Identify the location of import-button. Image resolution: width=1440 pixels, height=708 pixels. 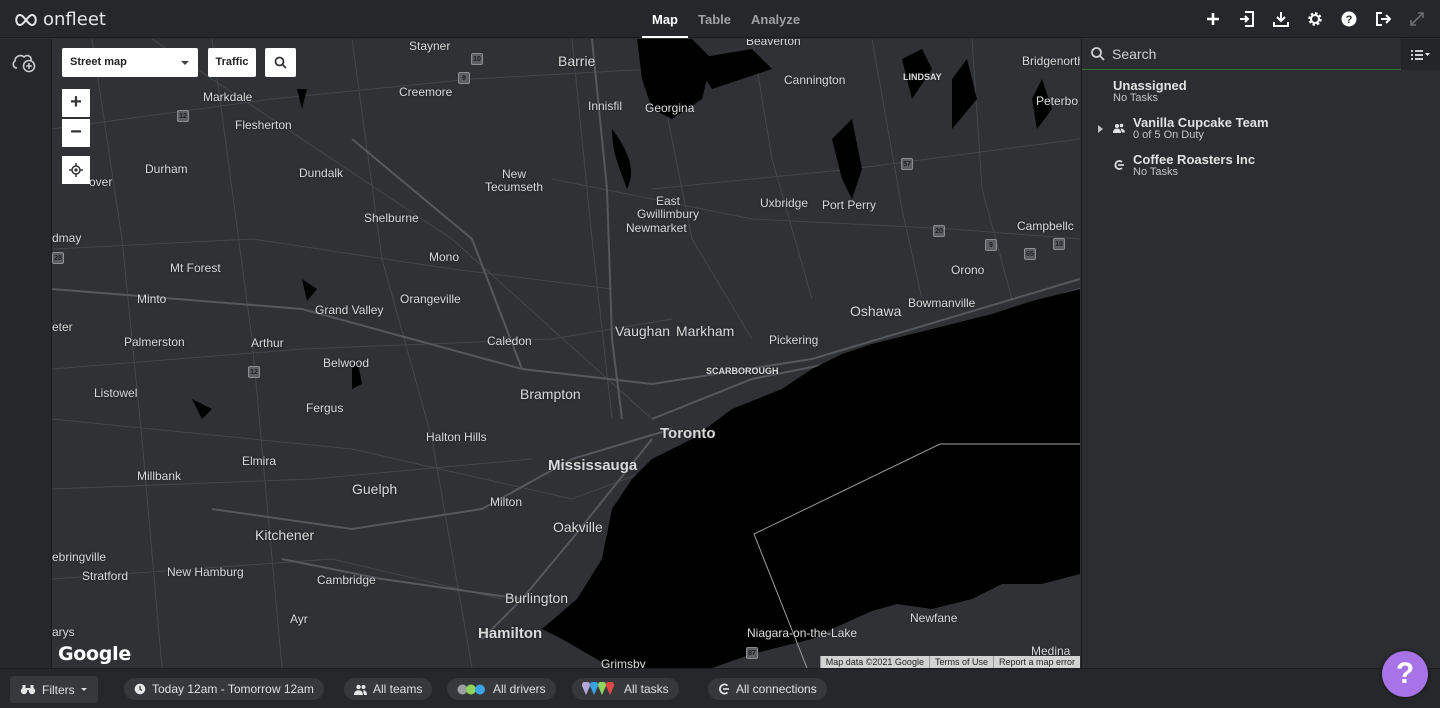
(1247, 19).